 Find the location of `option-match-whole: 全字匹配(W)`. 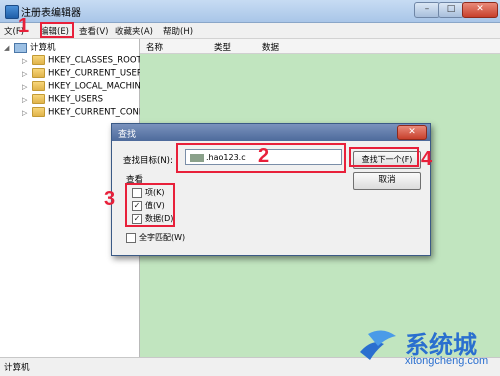

option-match-whole: 全字匹配(W) is located at coordinates (155, 237).